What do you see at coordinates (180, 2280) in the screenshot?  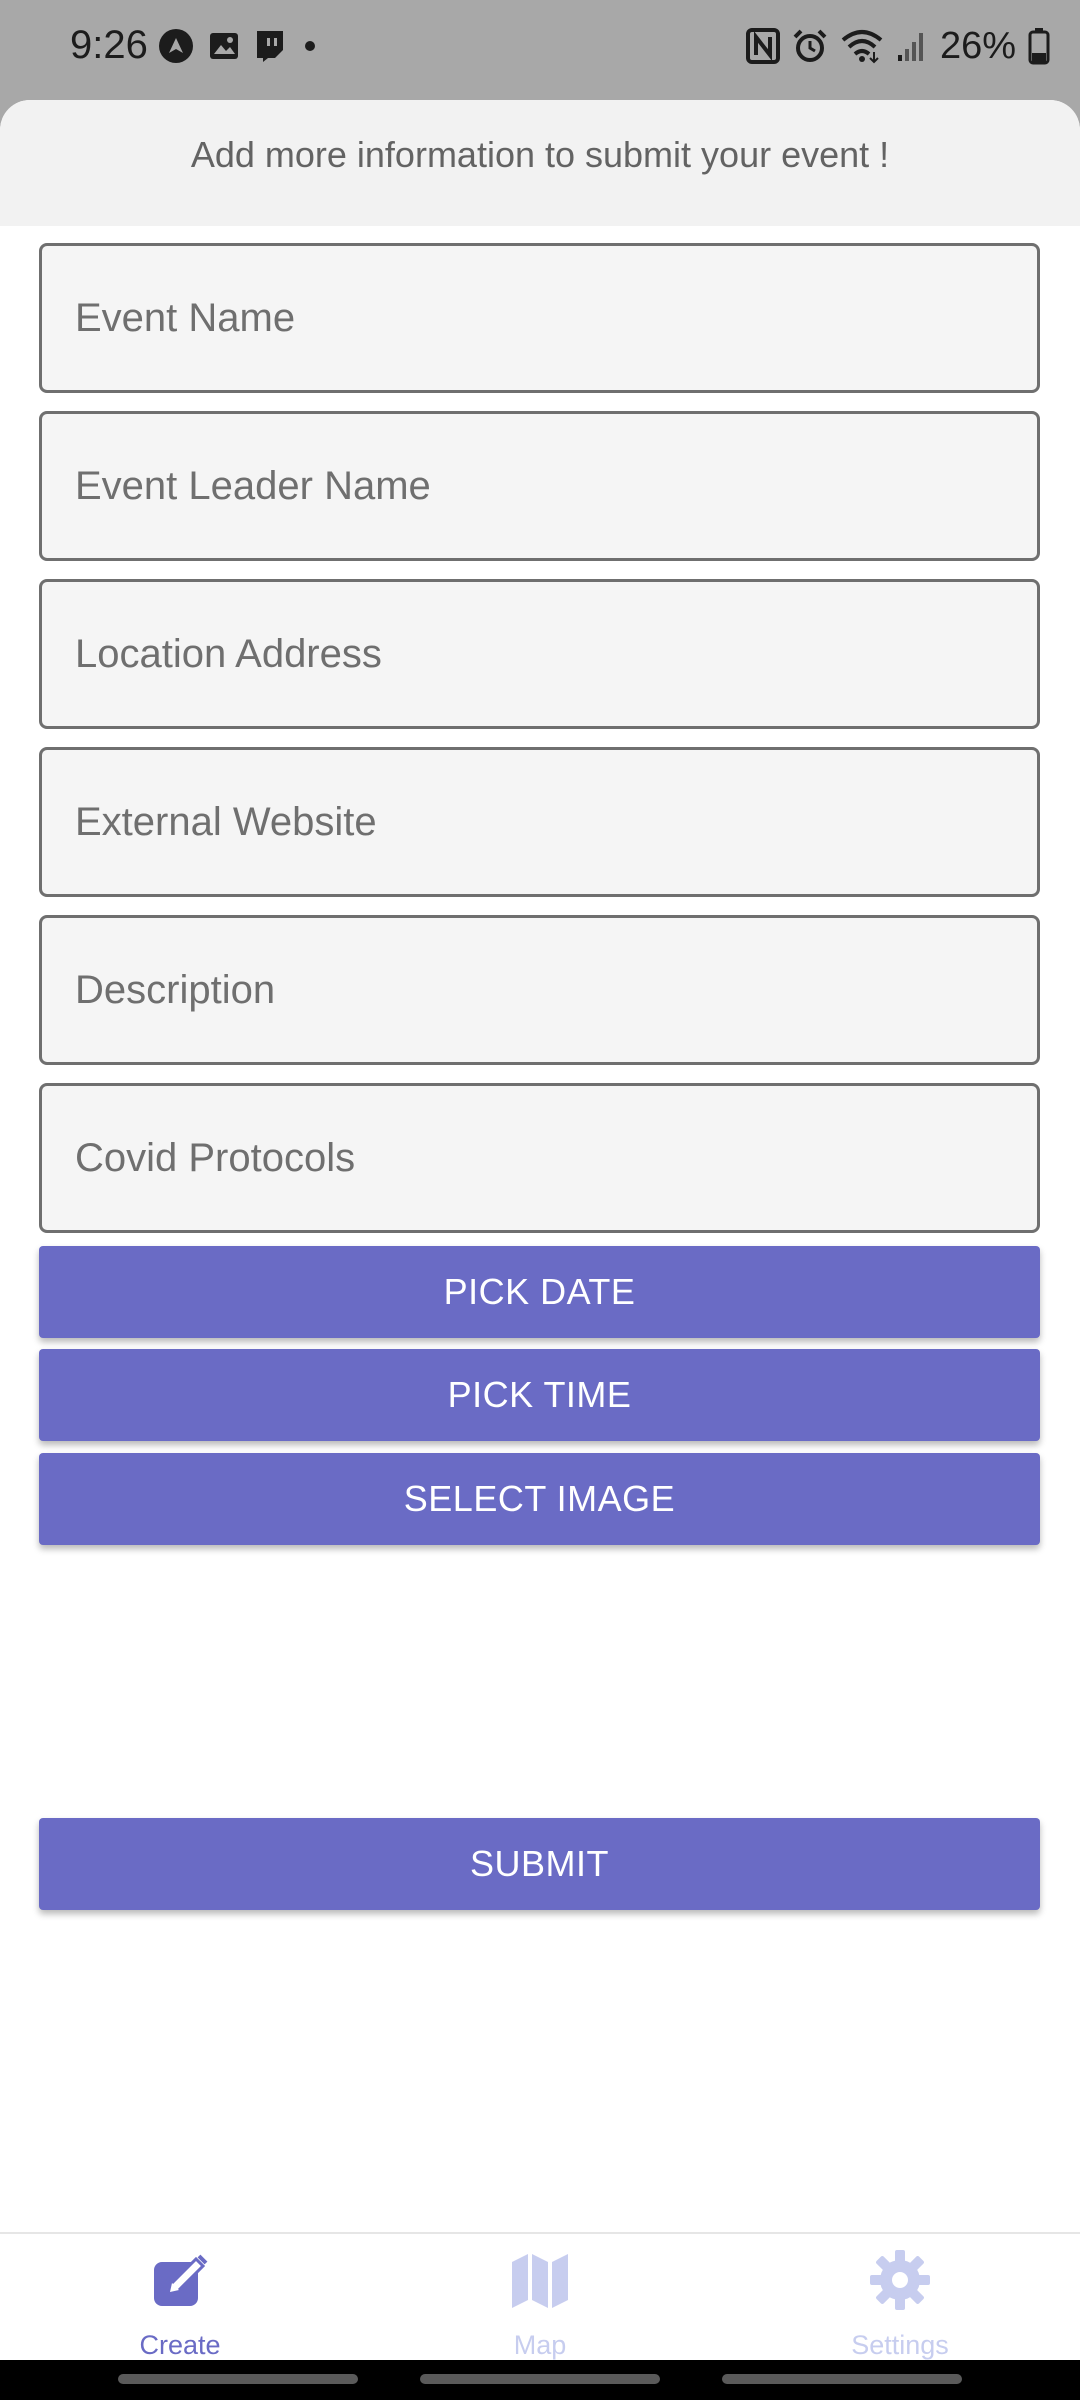 I see `pencil-icon` at bounding box center [180, 2280].